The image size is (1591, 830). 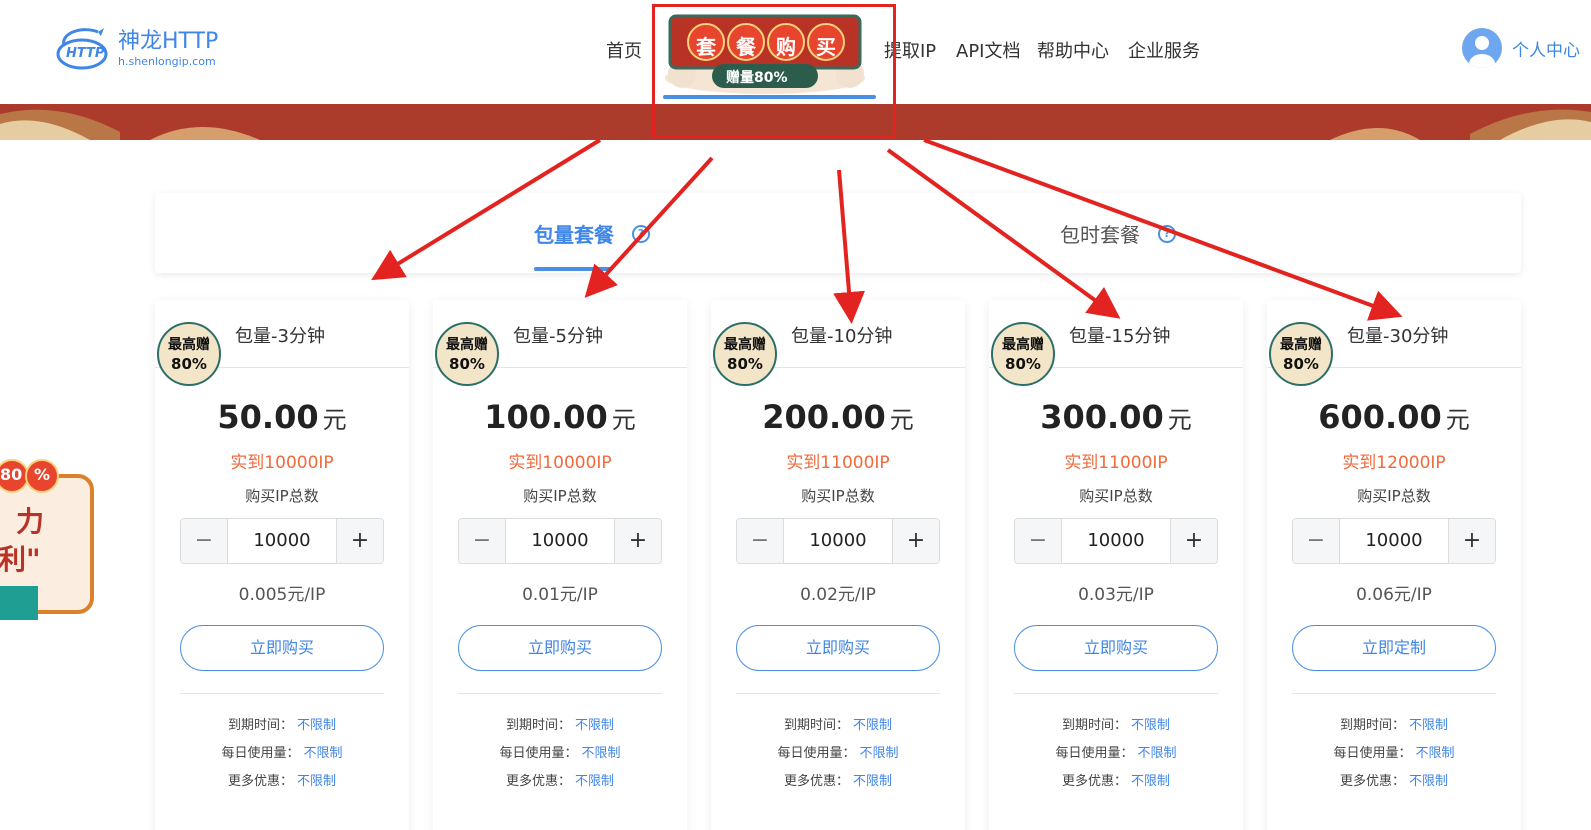 What do you see at coordinates (30, 521) in the screenshot?
I see `float-ad-line1: 力` at bounding box center [30, 521].